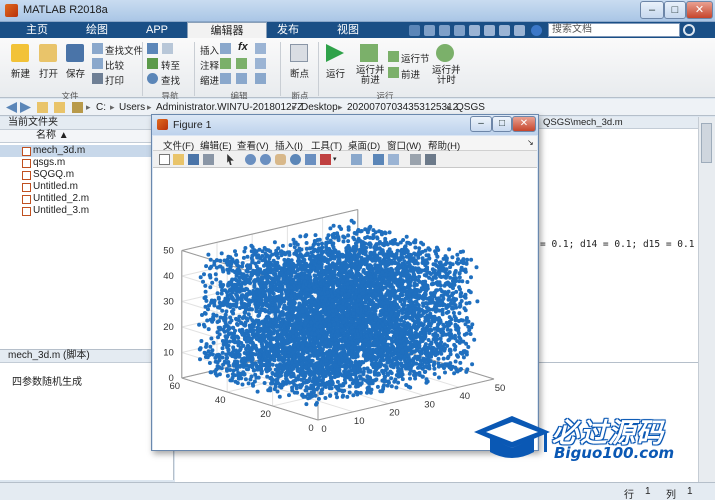 Image resolution: width=715 pixels, height=500 pixels. What do you see at coordinates (536, 30) in the screenshot?
I see `help-icon` at bounding box center [536, 30].